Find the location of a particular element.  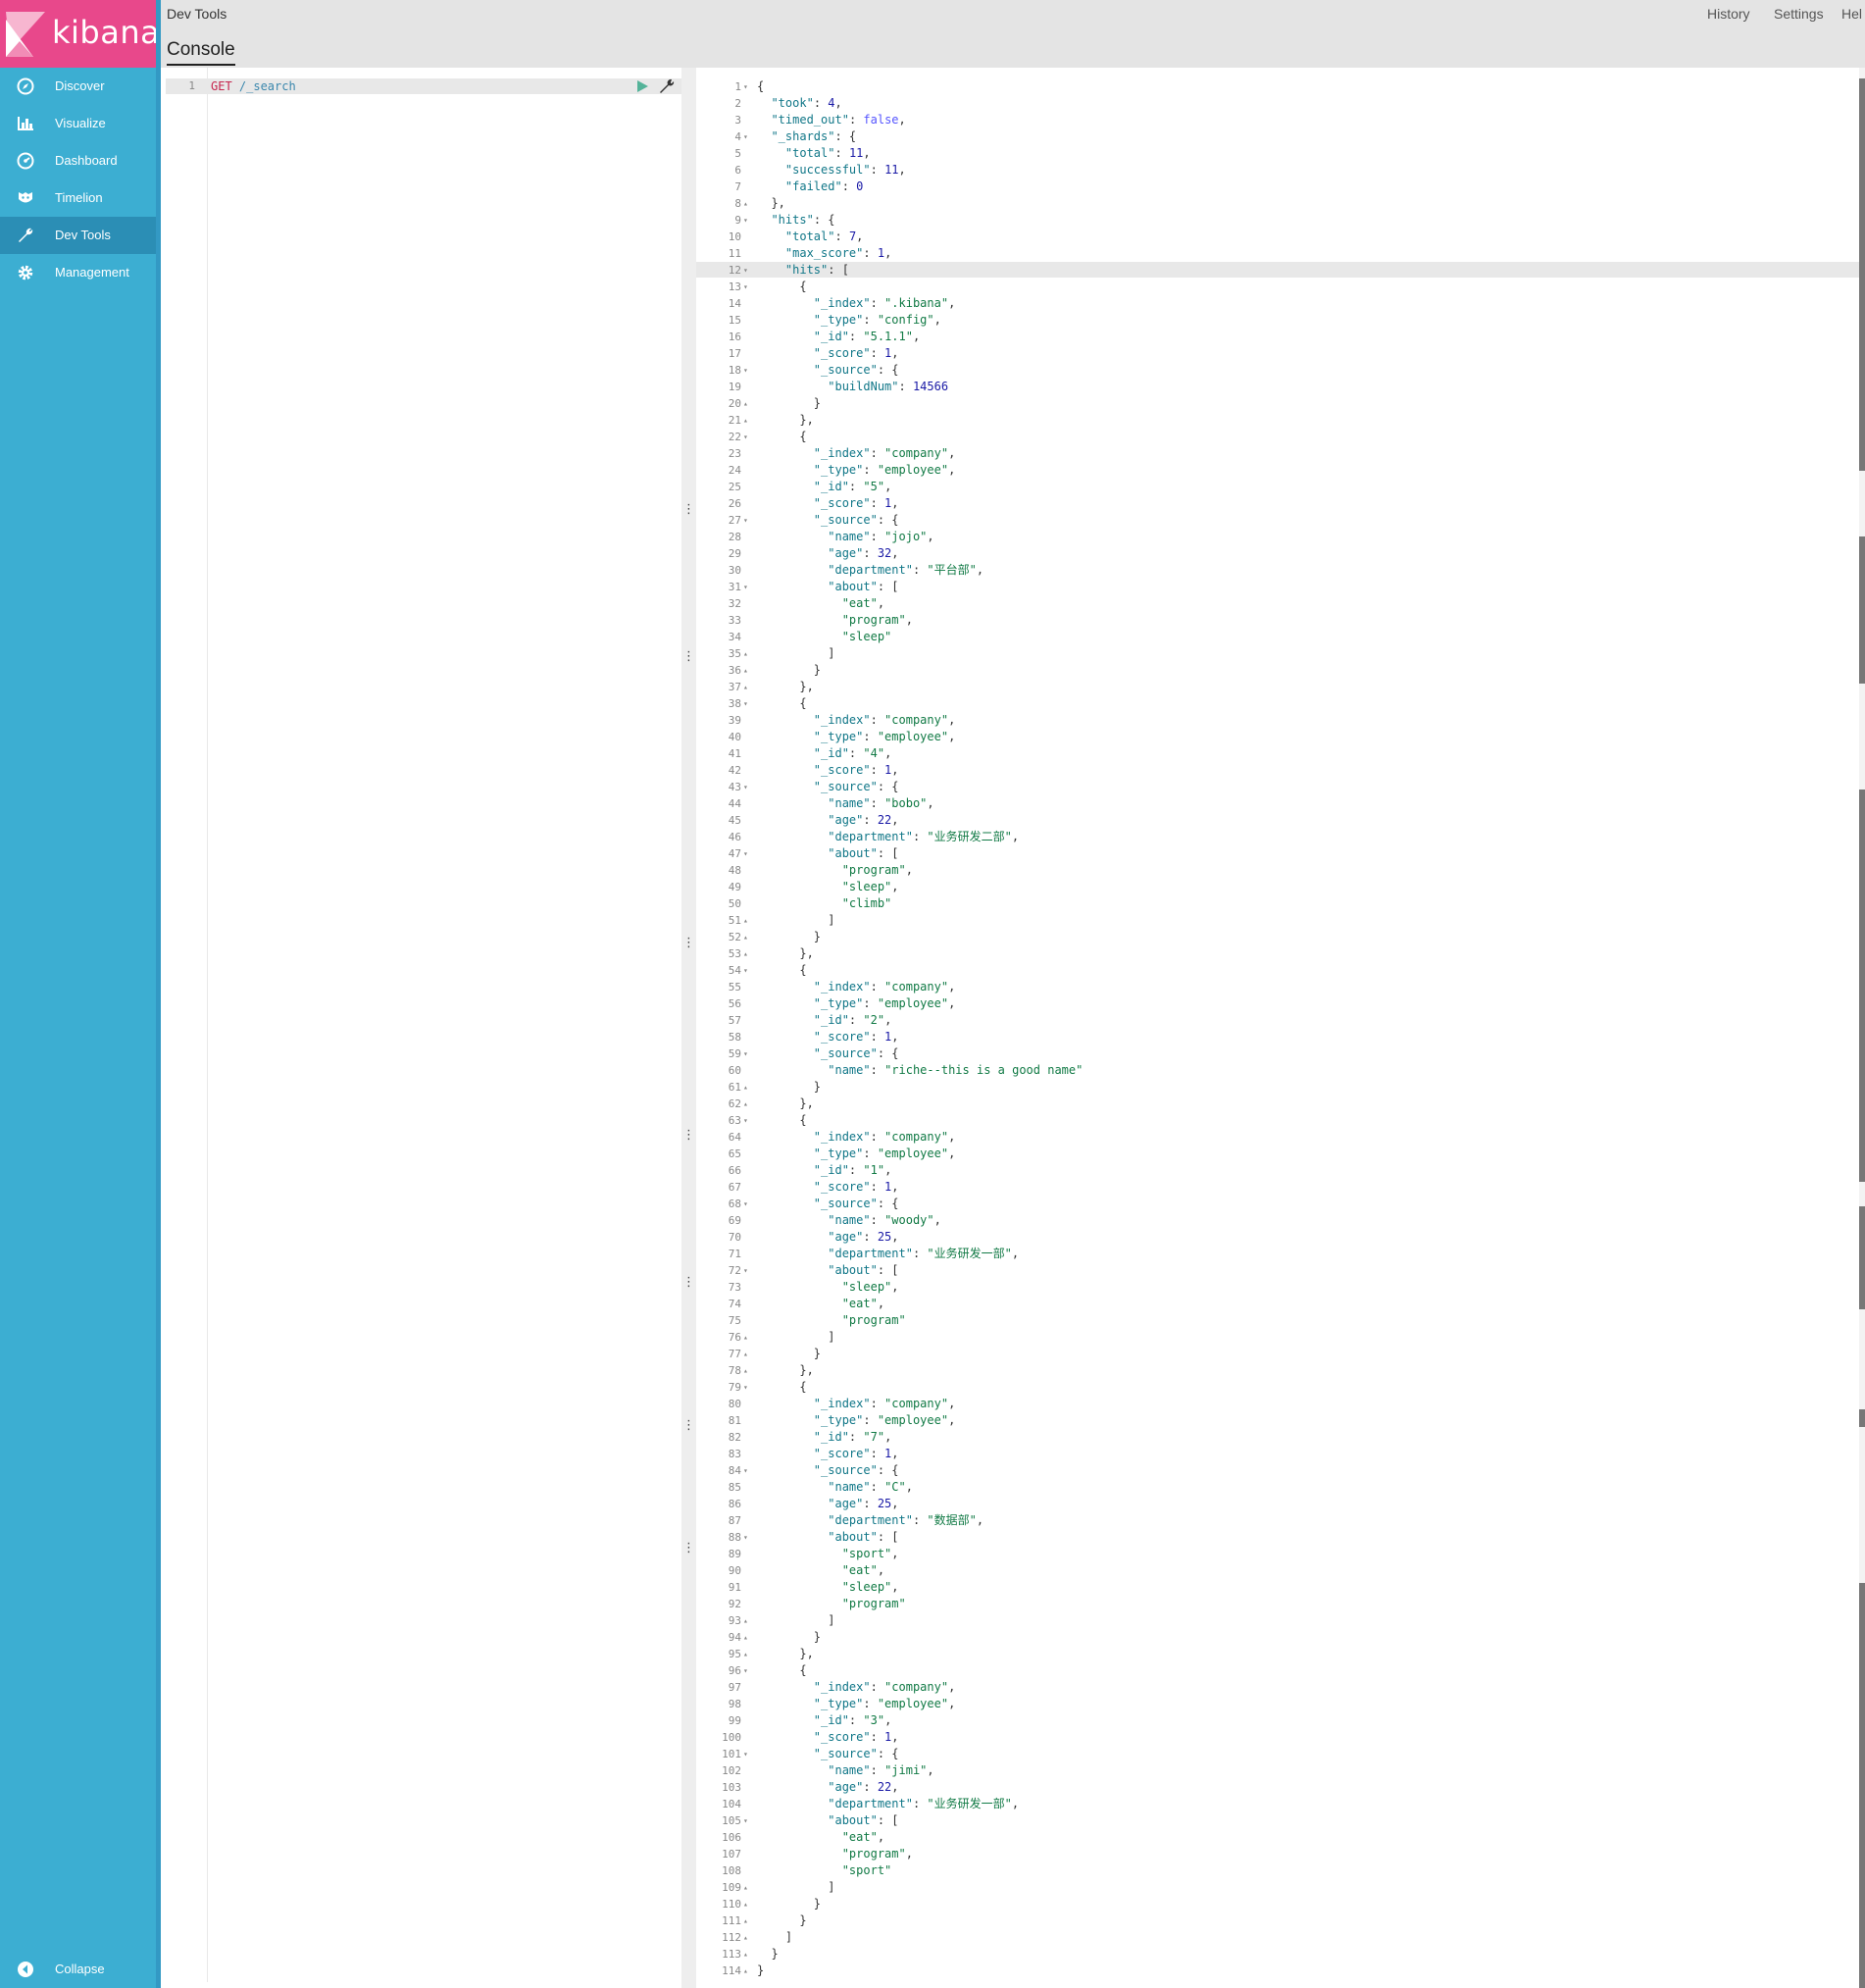

line-code: "_index": "company", is located at coordinates (884, 453).